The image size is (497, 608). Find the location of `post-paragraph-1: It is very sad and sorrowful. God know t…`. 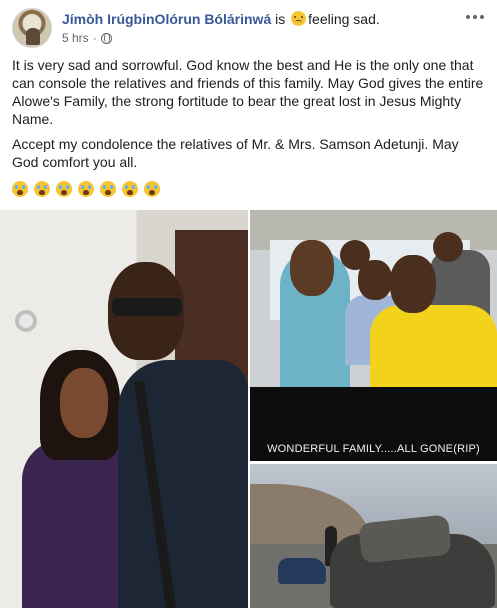

post-paragraph-1: It is very sad and sorrowful. God know t… is located at coordinates (248, 92).